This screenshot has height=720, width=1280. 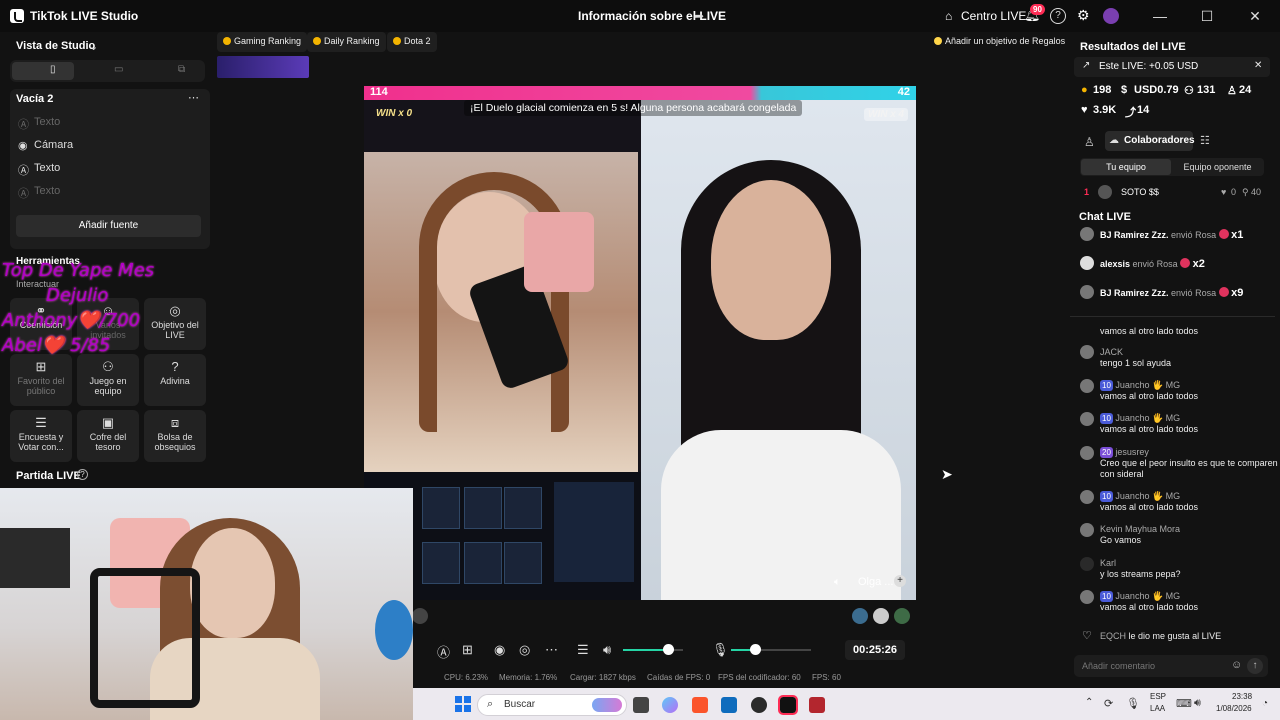 What do you see at coordinates (1157, 708) in the screenshot?
I see `lang-secondary: LAA` at bounding box center [1157, 708].